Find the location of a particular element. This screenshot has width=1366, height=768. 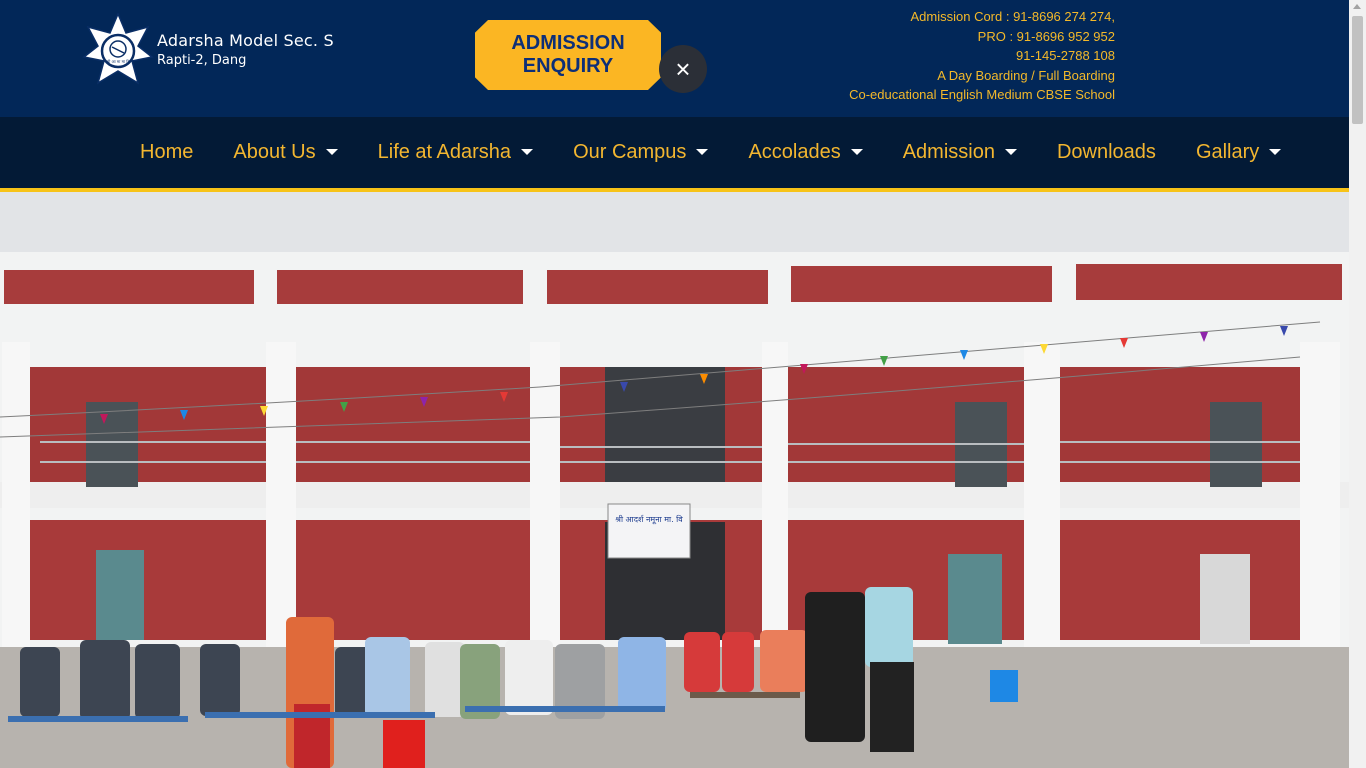

school-address: Rapti-2, Dang is located at coordinates (202, 60).